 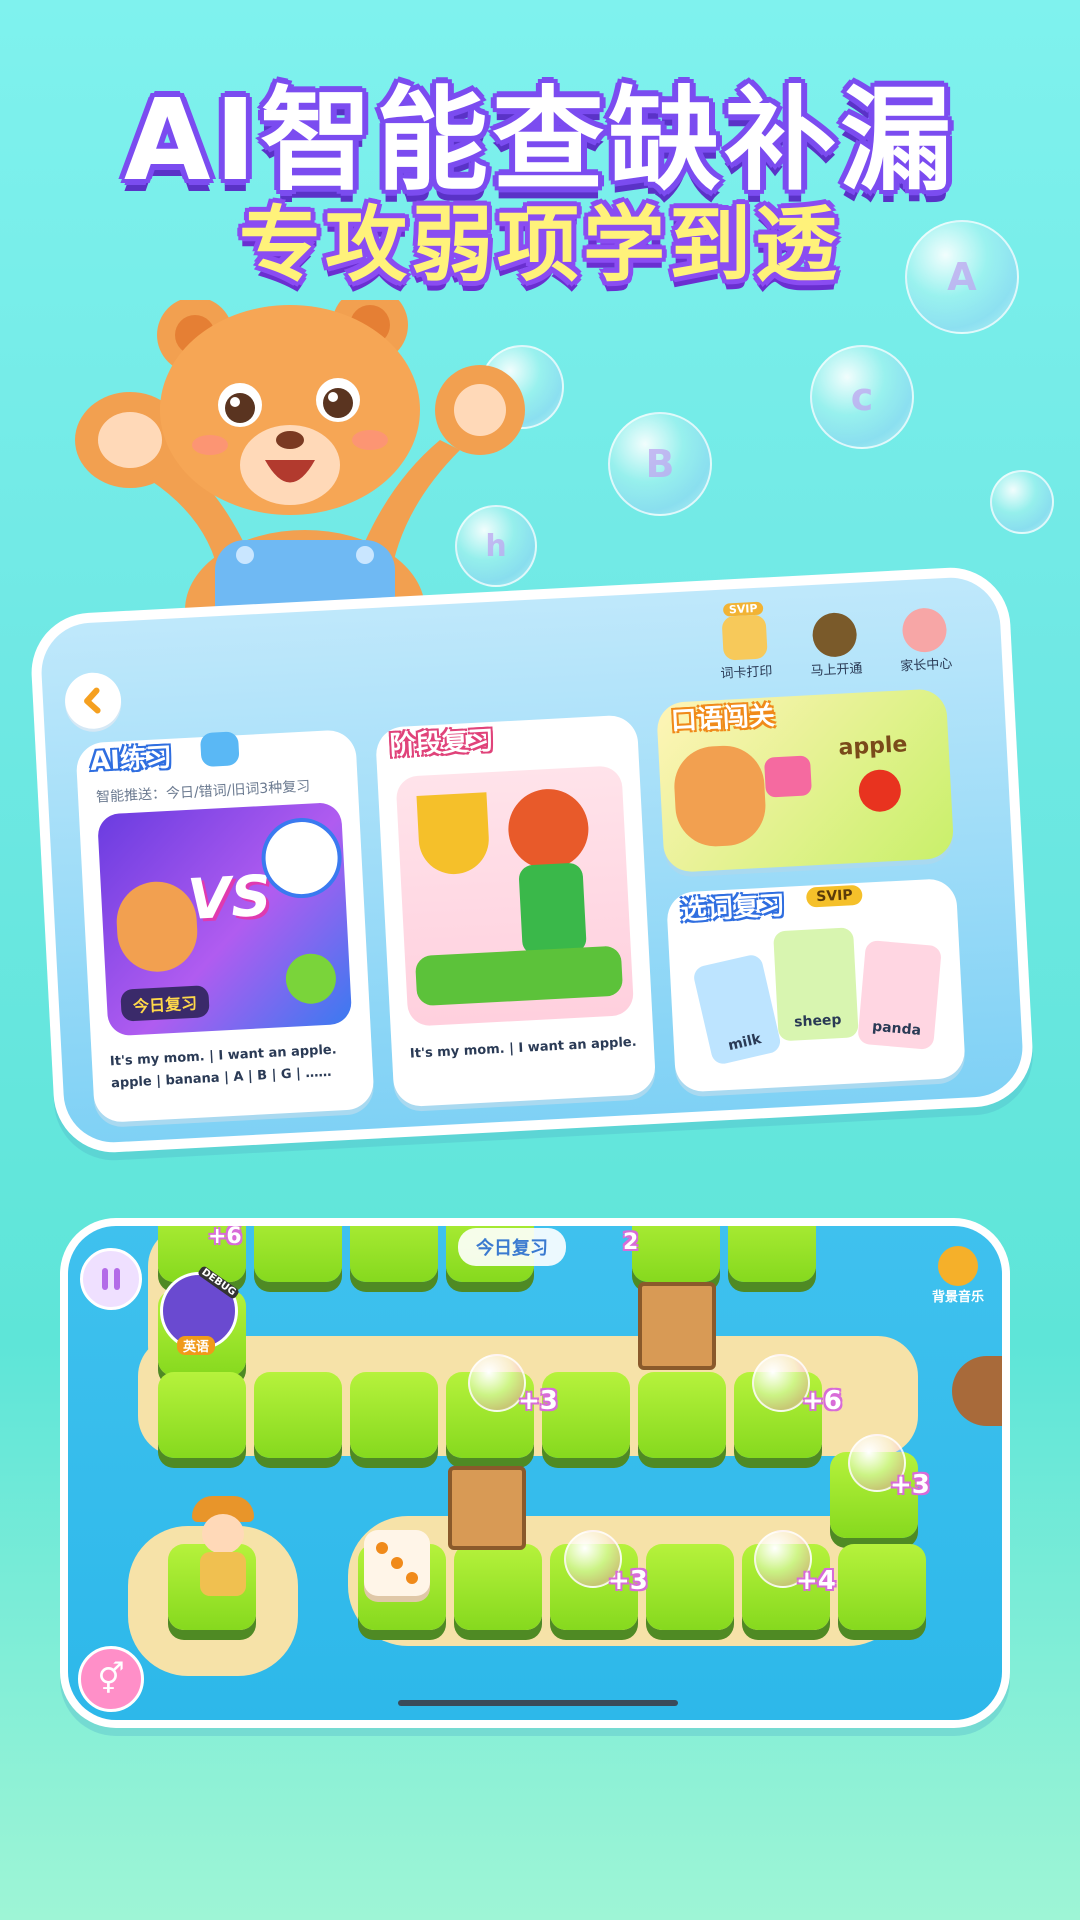 I want to click on bubble-decoration, so click(x=1022, y=502).